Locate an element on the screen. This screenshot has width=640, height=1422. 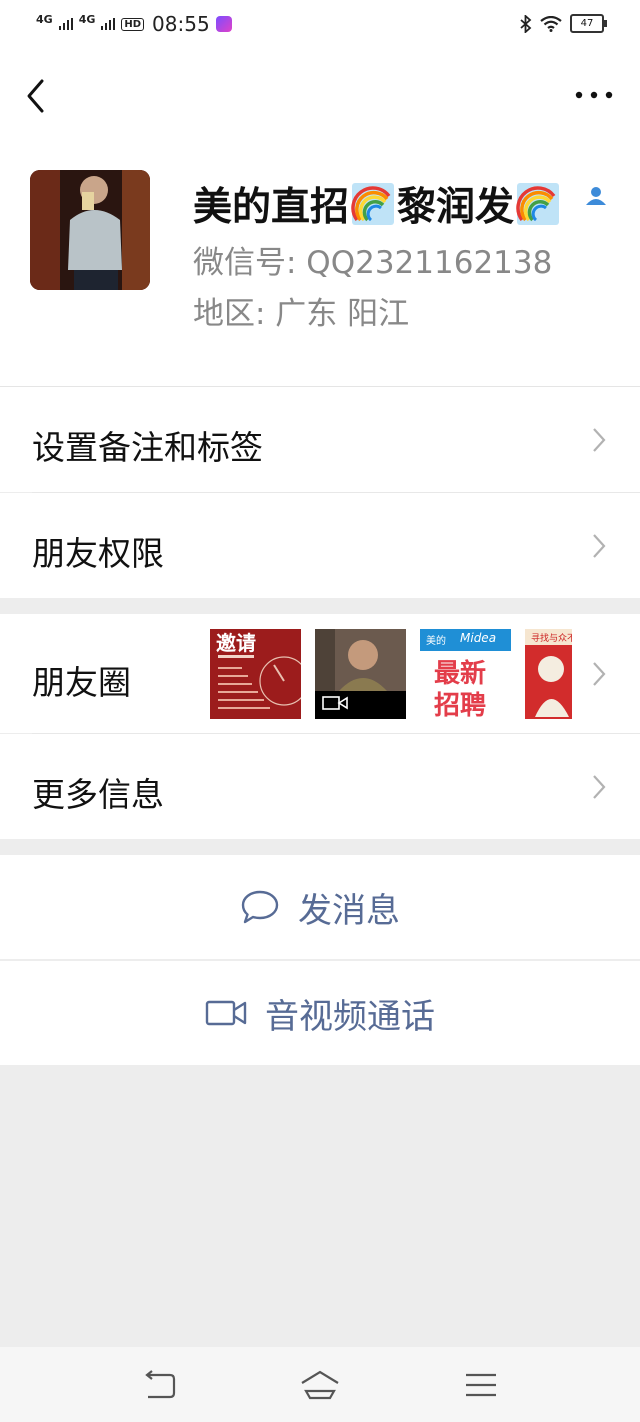
video-call-button: 音视频通话 is located at coordinates (320, 1013).